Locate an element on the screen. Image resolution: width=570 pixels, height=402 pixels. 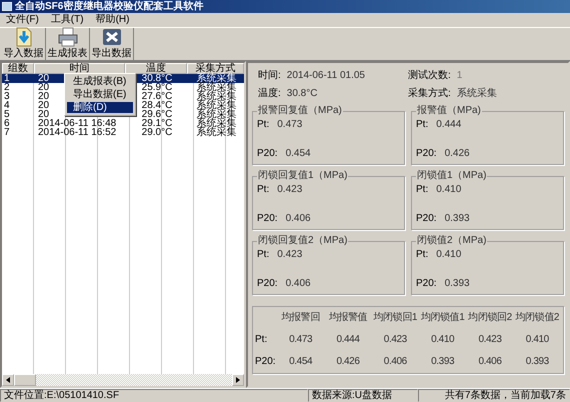
group-title: 闭锁值1（MPa) is located at coordinates (452, 176).